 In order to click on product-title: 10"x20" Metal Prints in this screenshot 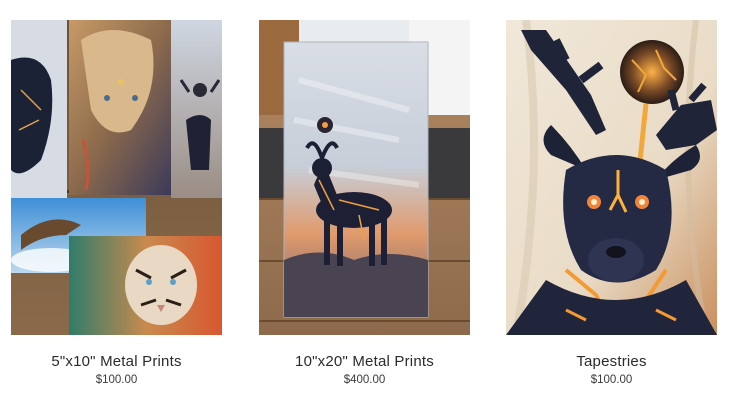, I will do `click(364, 361)`.